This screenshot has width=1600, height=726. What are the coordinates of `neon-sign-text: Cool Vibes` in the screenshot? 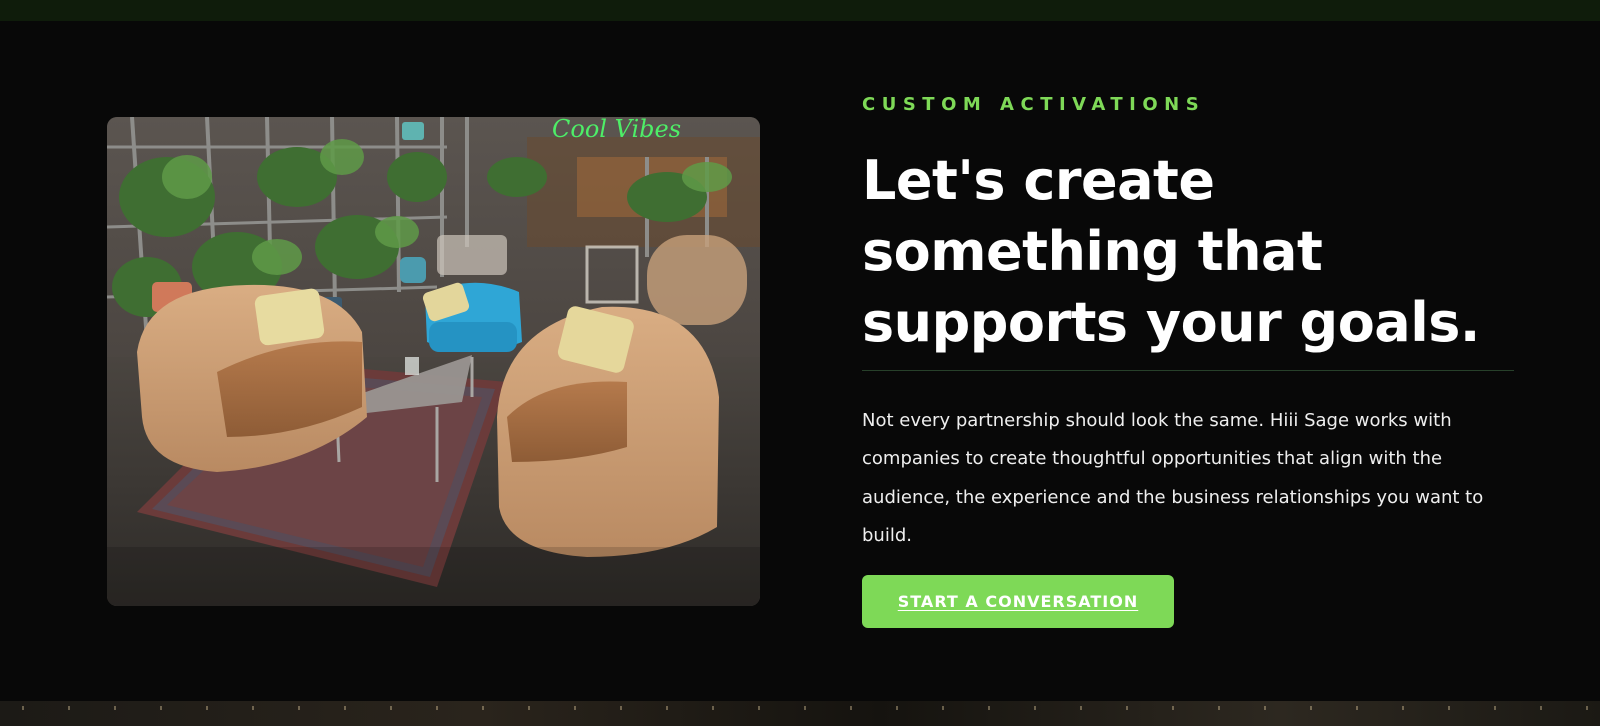 It's located at (616, 130).